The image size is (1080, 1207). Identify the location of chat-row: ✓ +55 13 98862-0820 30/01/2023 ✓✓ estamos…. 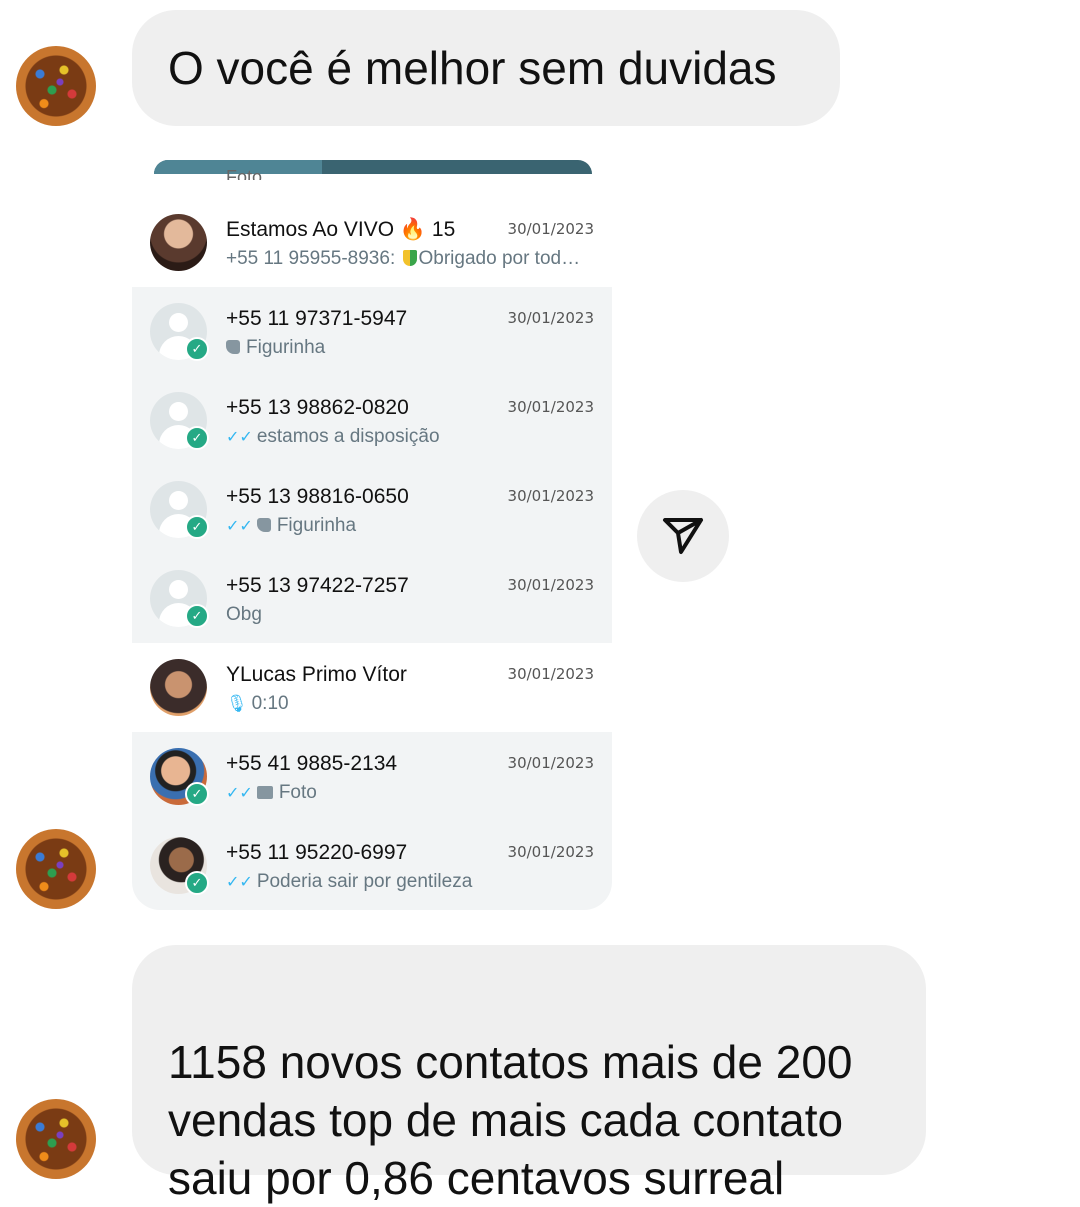
(372, 420).